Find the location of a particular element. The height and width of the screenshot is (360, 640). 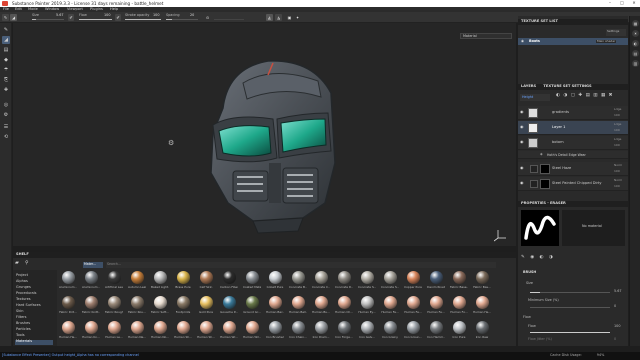

prop-flowjitter-value: 0 is located at coordinates (615, 339).